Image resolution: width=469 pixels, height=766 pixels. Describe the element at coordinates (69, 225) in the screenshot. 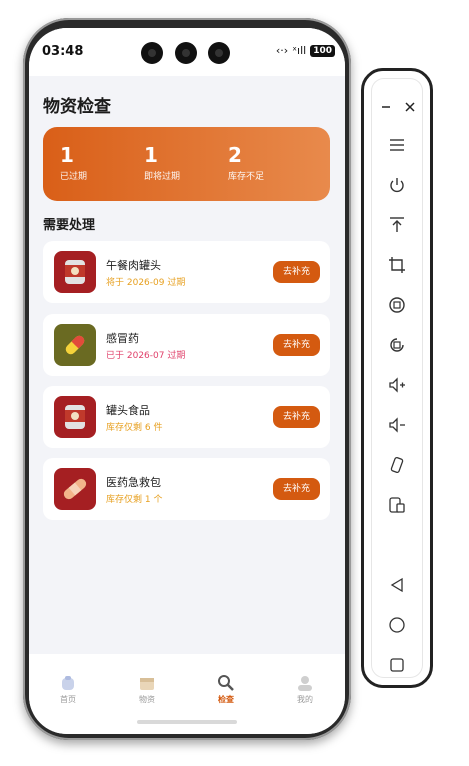

I see `section-title: 需要处理` at that location.